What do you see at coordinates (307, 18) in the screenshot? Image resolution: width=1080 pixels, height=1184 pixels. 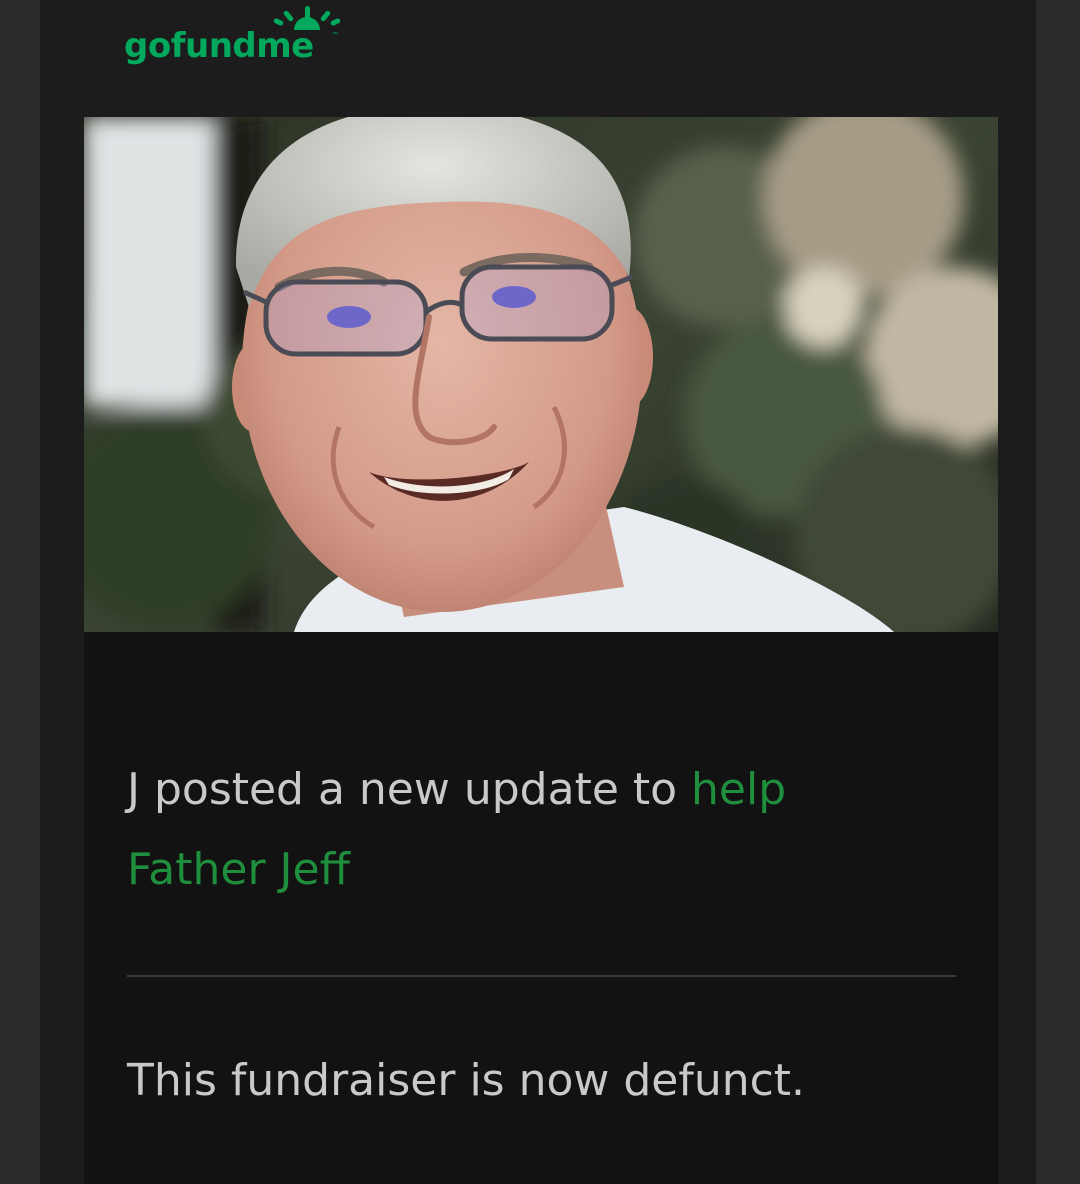 I see `sunrise-icon` at bounding box center [307, 18].